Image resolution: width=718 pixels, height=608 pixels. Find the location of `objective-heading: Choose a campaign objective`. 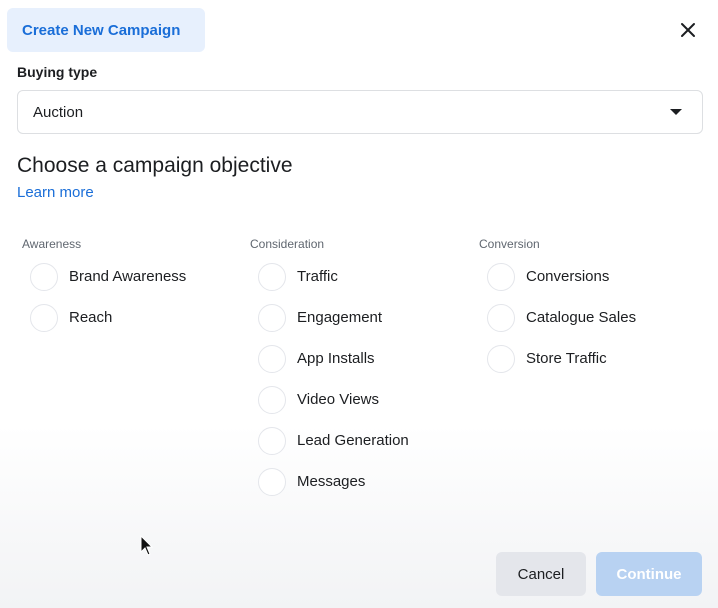

objective-heading: Choose a campaign objective is located at coordinates (155, 165).